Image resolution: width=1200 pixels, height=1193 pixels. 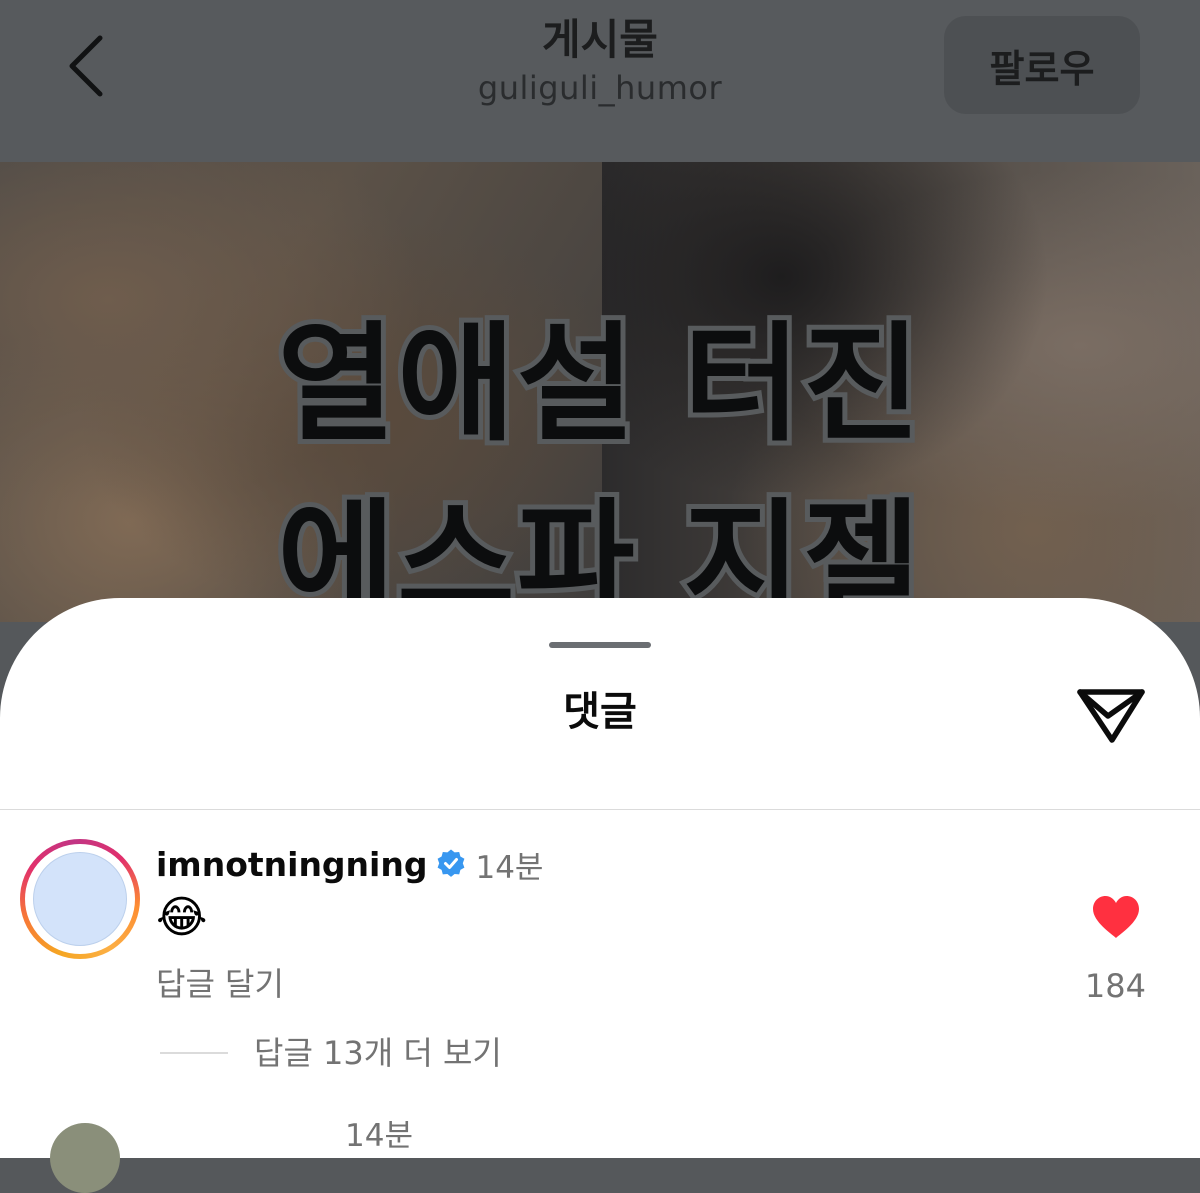 I want to click on header-title-group: 게시물 guliguli_humor, so click(x=600, y=62).